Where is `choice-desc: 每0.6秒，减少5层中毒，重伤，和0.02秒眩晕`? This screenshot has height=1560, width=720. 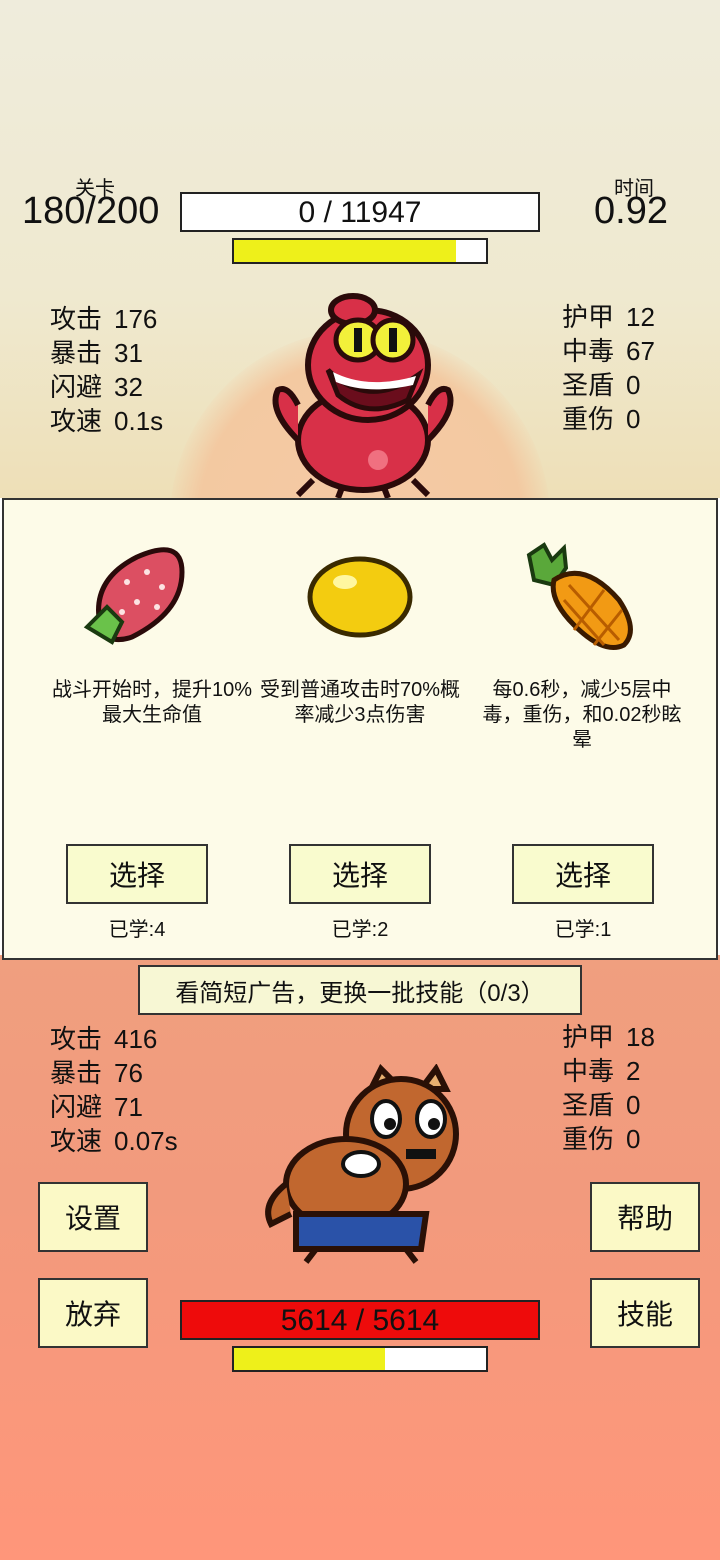 choice-desc: 每0.6秒，减少5层中毒，重伤，和0.02秒眩晕 is located at coordinates (582, 715).